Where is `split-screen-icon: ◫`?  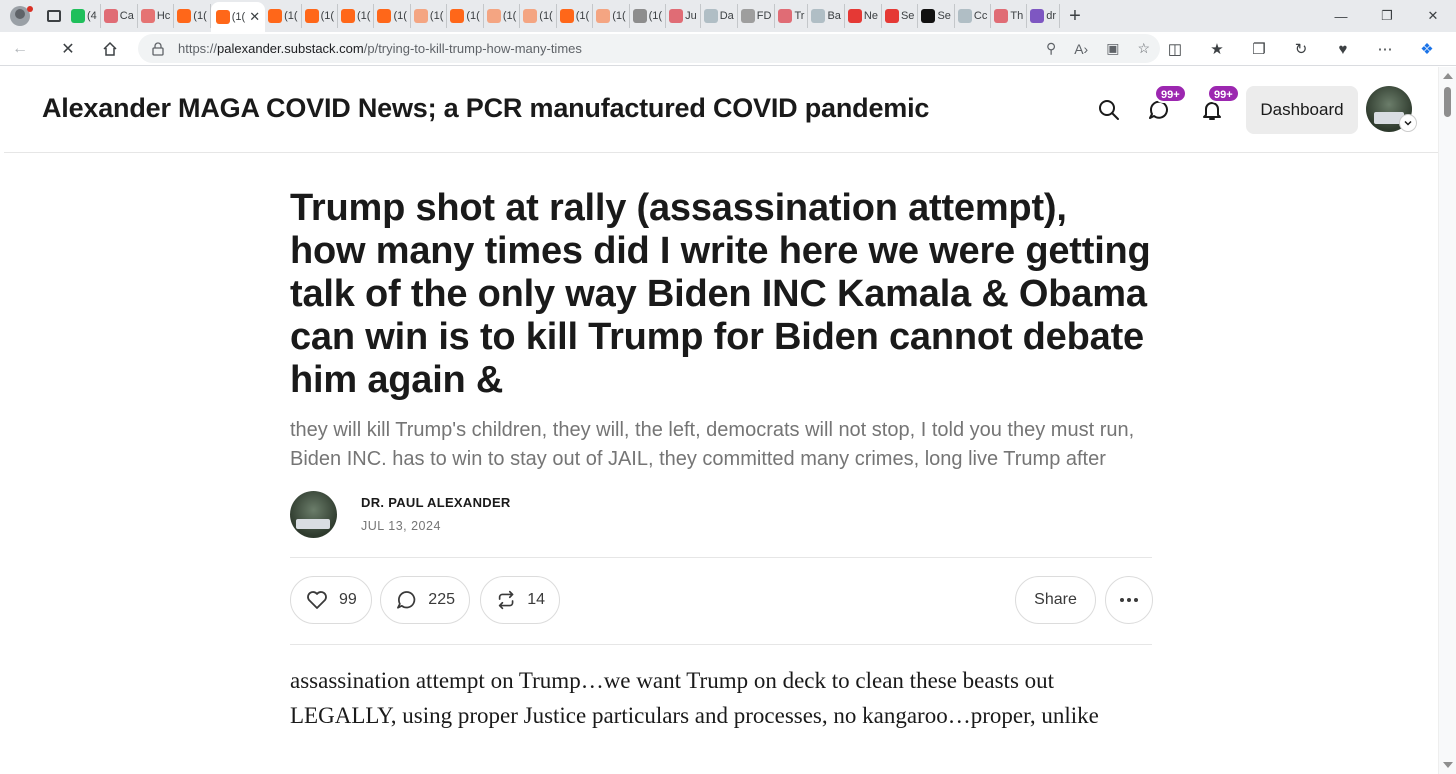 split-screen-icon: ◫ is located at coordinates (1175, 49).